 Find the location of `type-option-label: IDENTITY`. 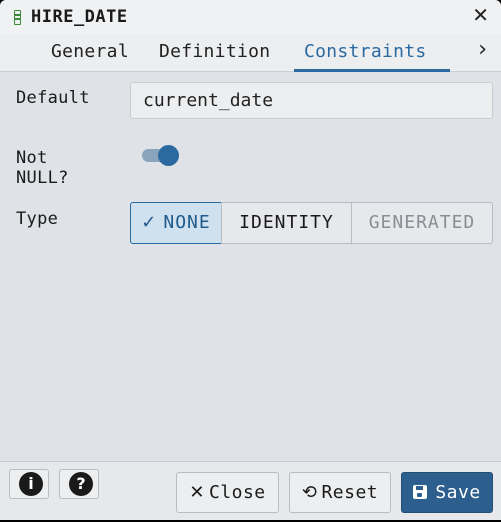

type-option-label: IDENTITY is located at coordinates (286, 222).